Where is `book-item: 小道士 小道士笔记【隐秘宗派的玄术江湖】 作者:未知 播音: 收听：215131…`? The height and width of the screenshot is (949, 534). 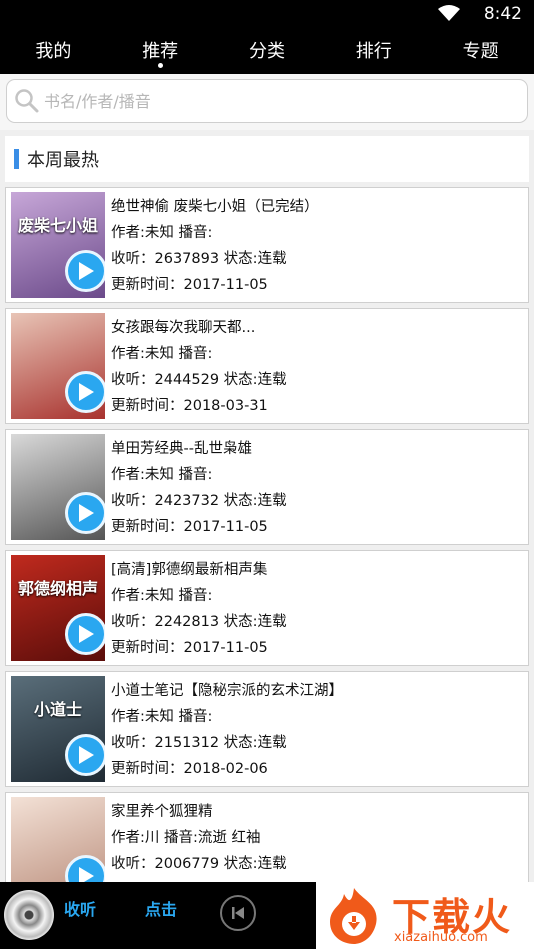
book-item: 小道士 小道士笔记【隐秘宗派的玄术江湖】 作者:未知 播音: 收听：215131… is located at coordinates (267, 729).